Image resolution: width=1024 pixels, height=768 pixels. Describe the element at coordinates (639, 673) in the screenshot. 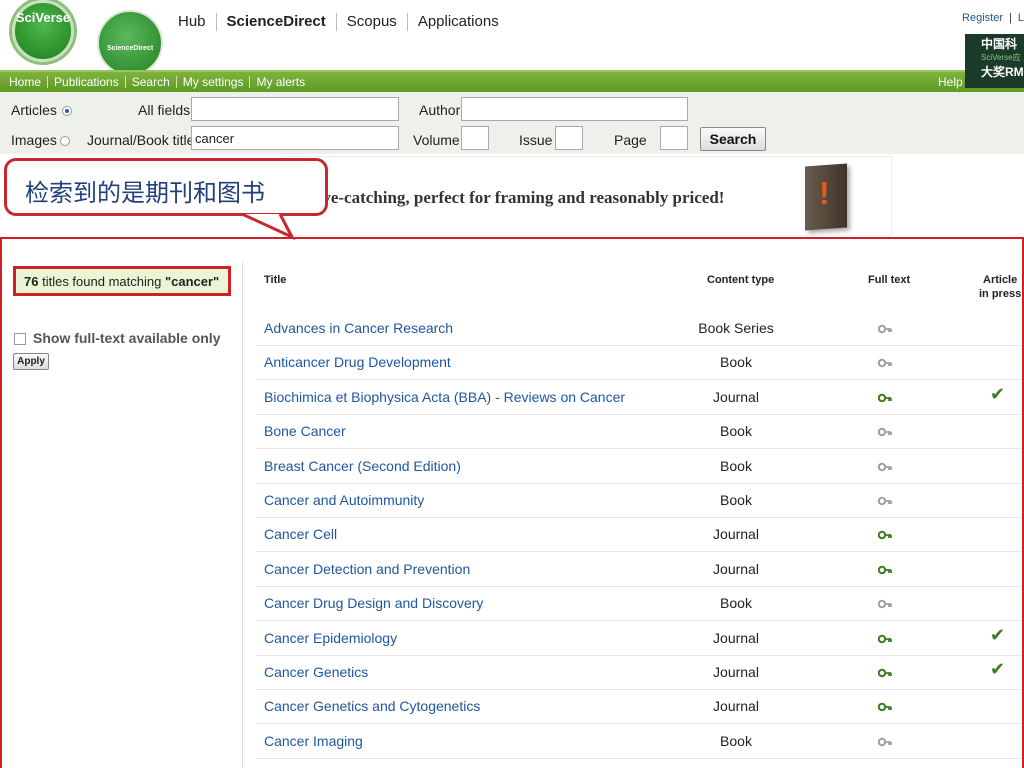

I see `table-row: Cancer Genetics Journal ✔` at that location.